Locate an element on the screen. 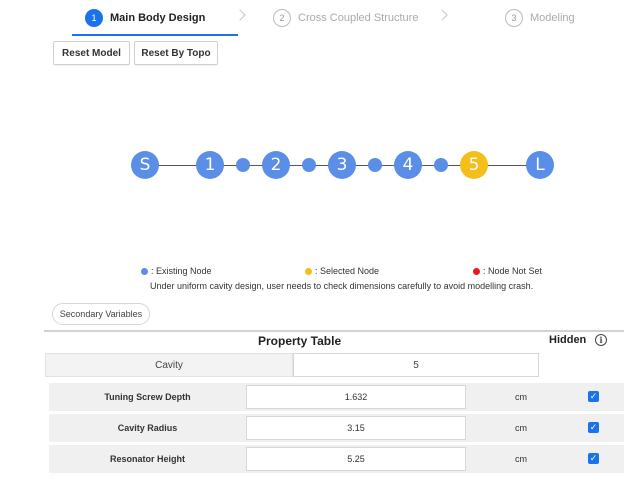 The image size is (624, 490). row-label: Cavity Radius is located at coordinates (147, 428).